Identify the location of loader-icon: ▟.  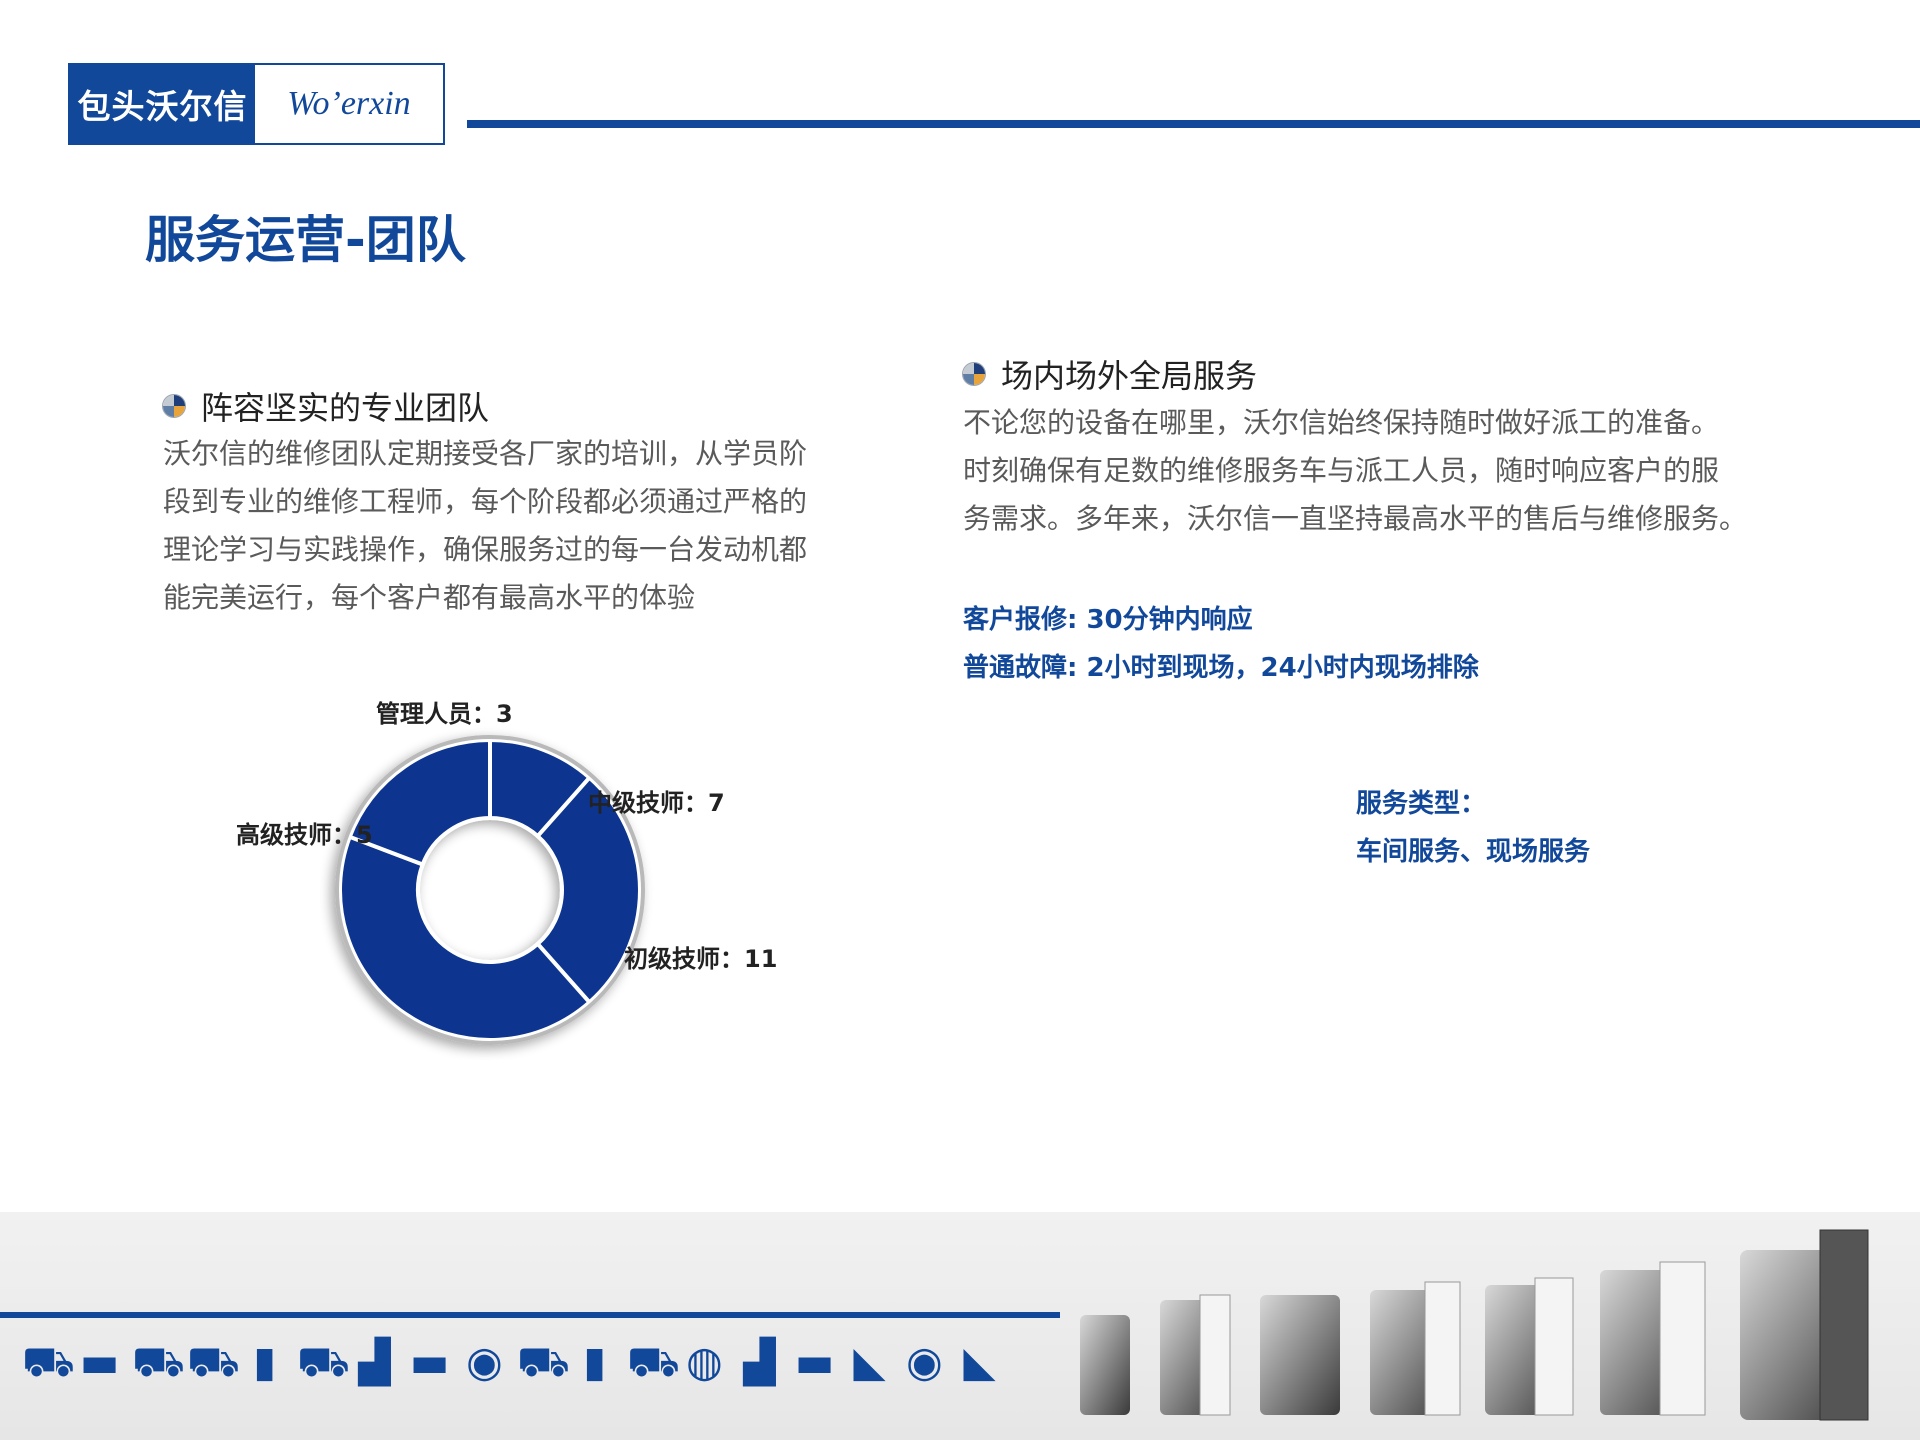
(759, 1361).